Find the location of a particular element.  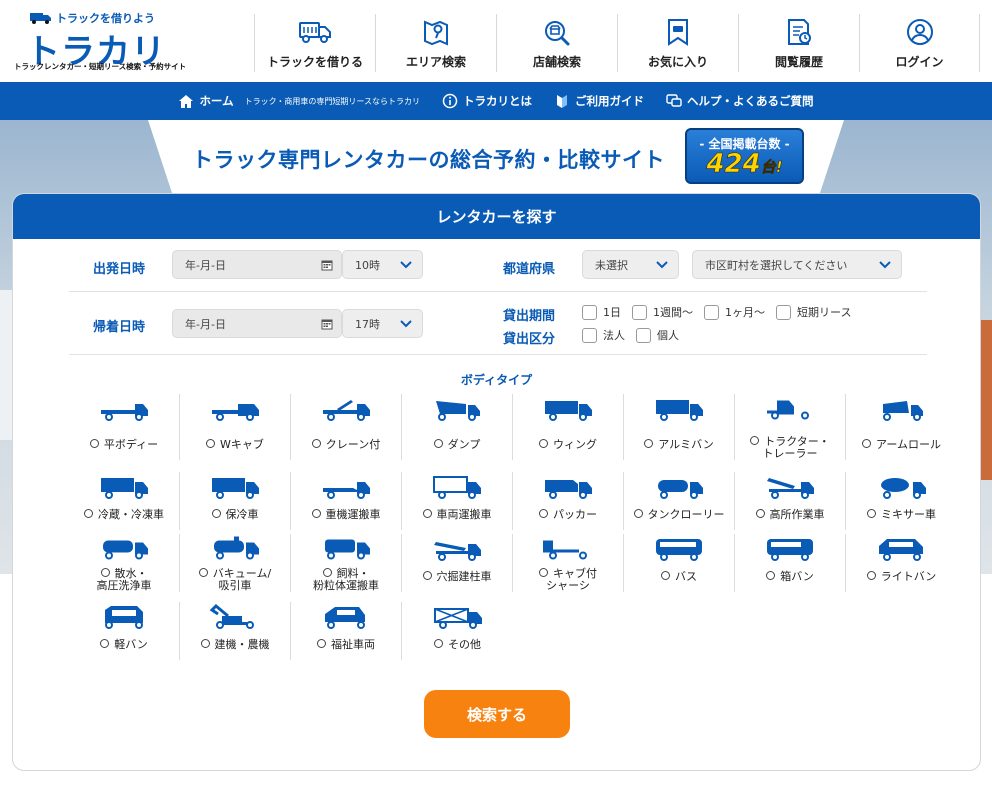

nav-area-search: エリア検索 is located at coordinates (435, 43).